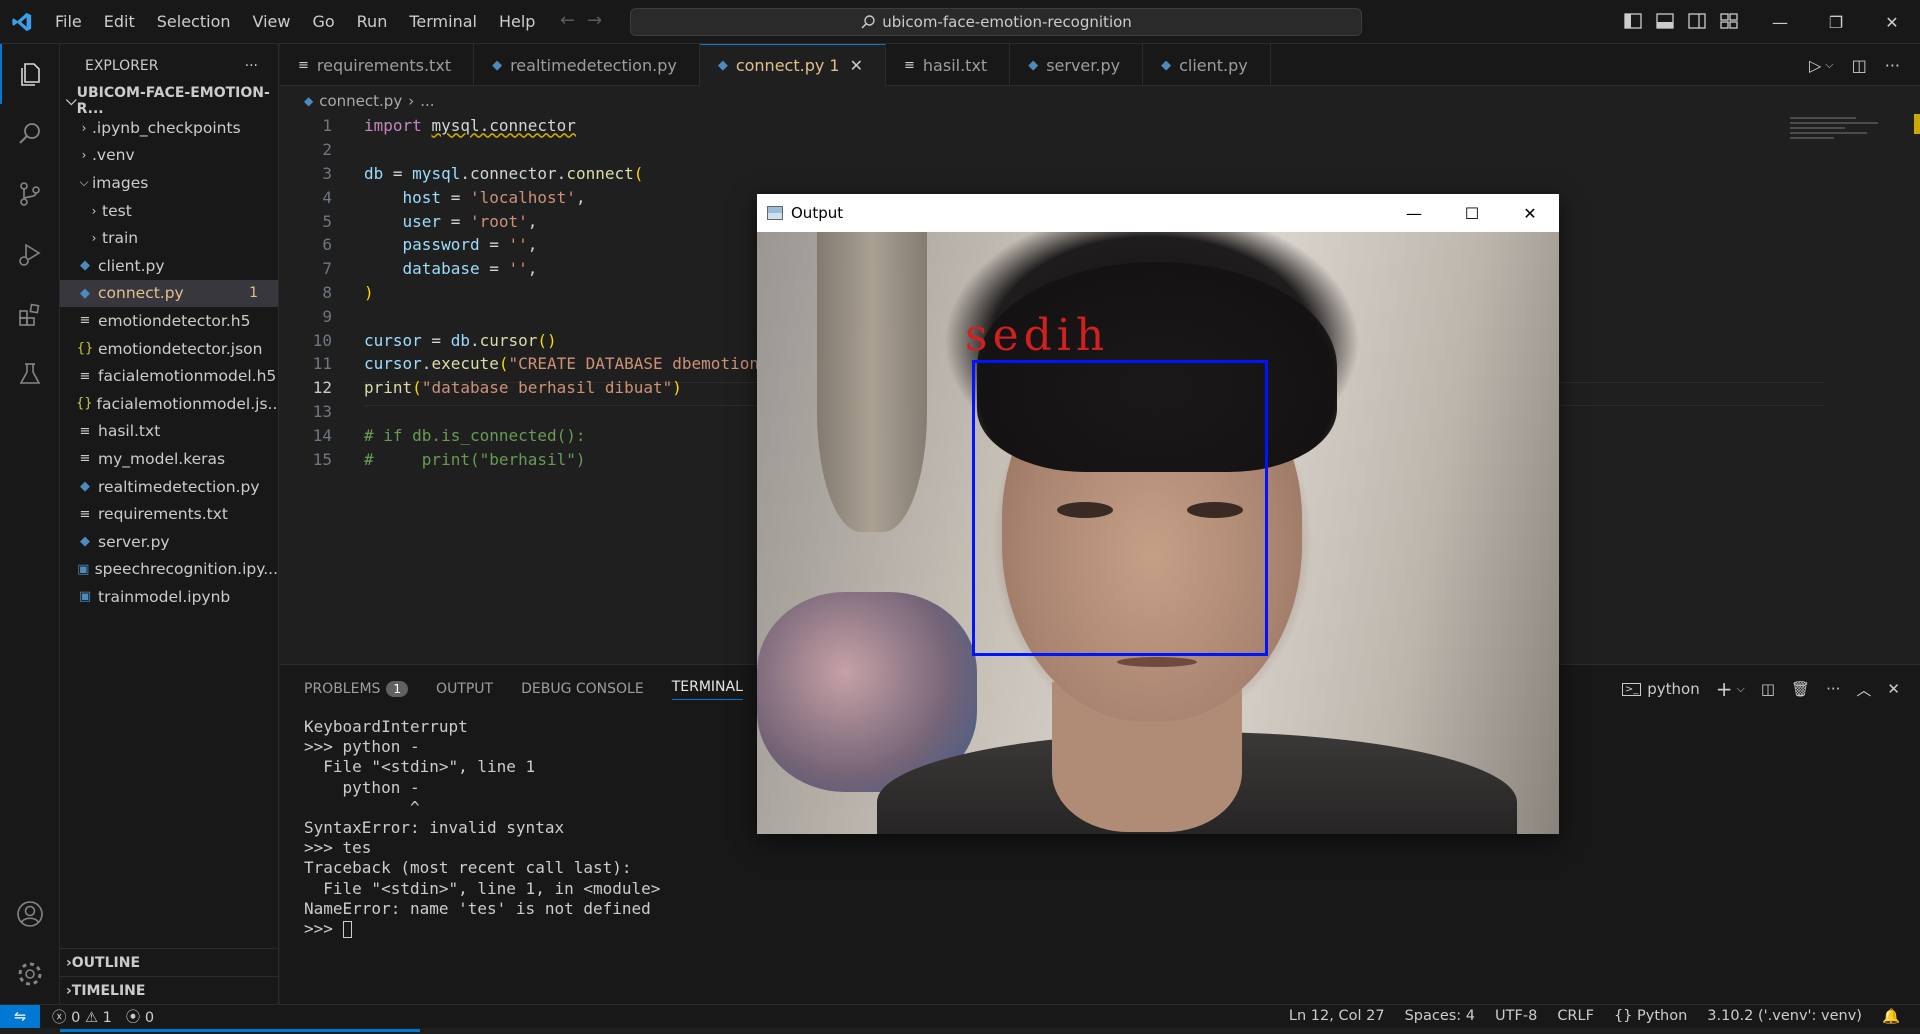 Image resolution: width=1920 pixels, height=1034 pixels. What do you see at coordinates (169, 487) in the screenshot?
I see `tree-file: ◆ realtimedetection.py` at bounding box center [169, 487].